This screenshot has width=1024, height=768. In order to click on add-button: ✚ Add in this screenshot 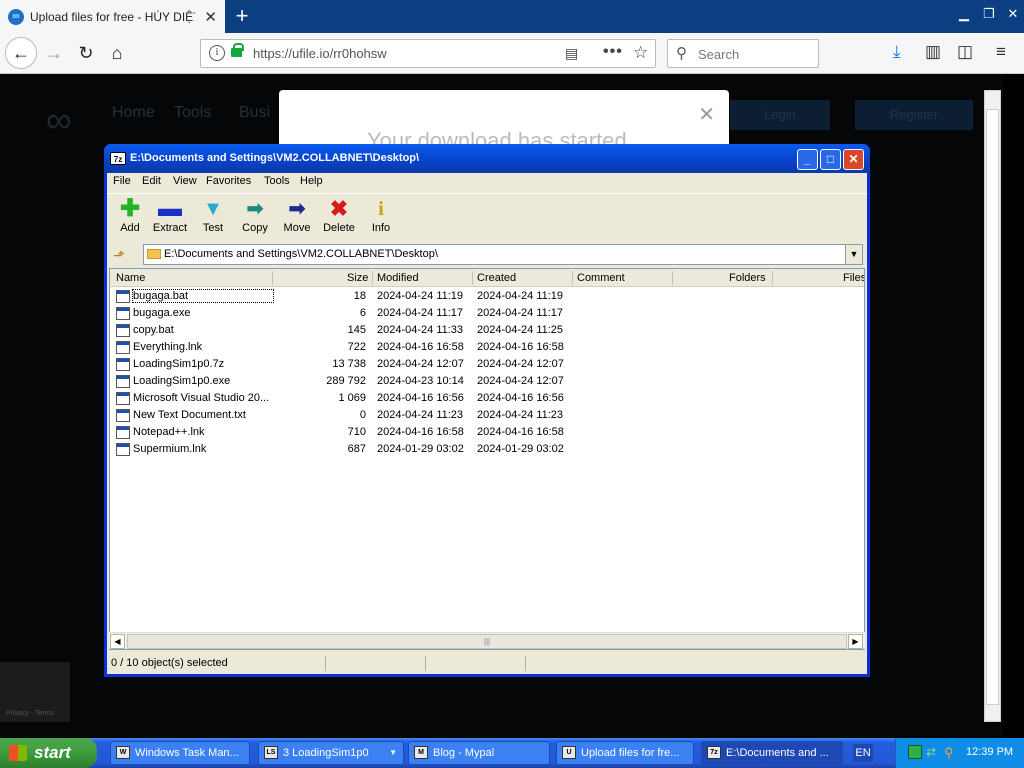, I will do `click(130, 218)`.